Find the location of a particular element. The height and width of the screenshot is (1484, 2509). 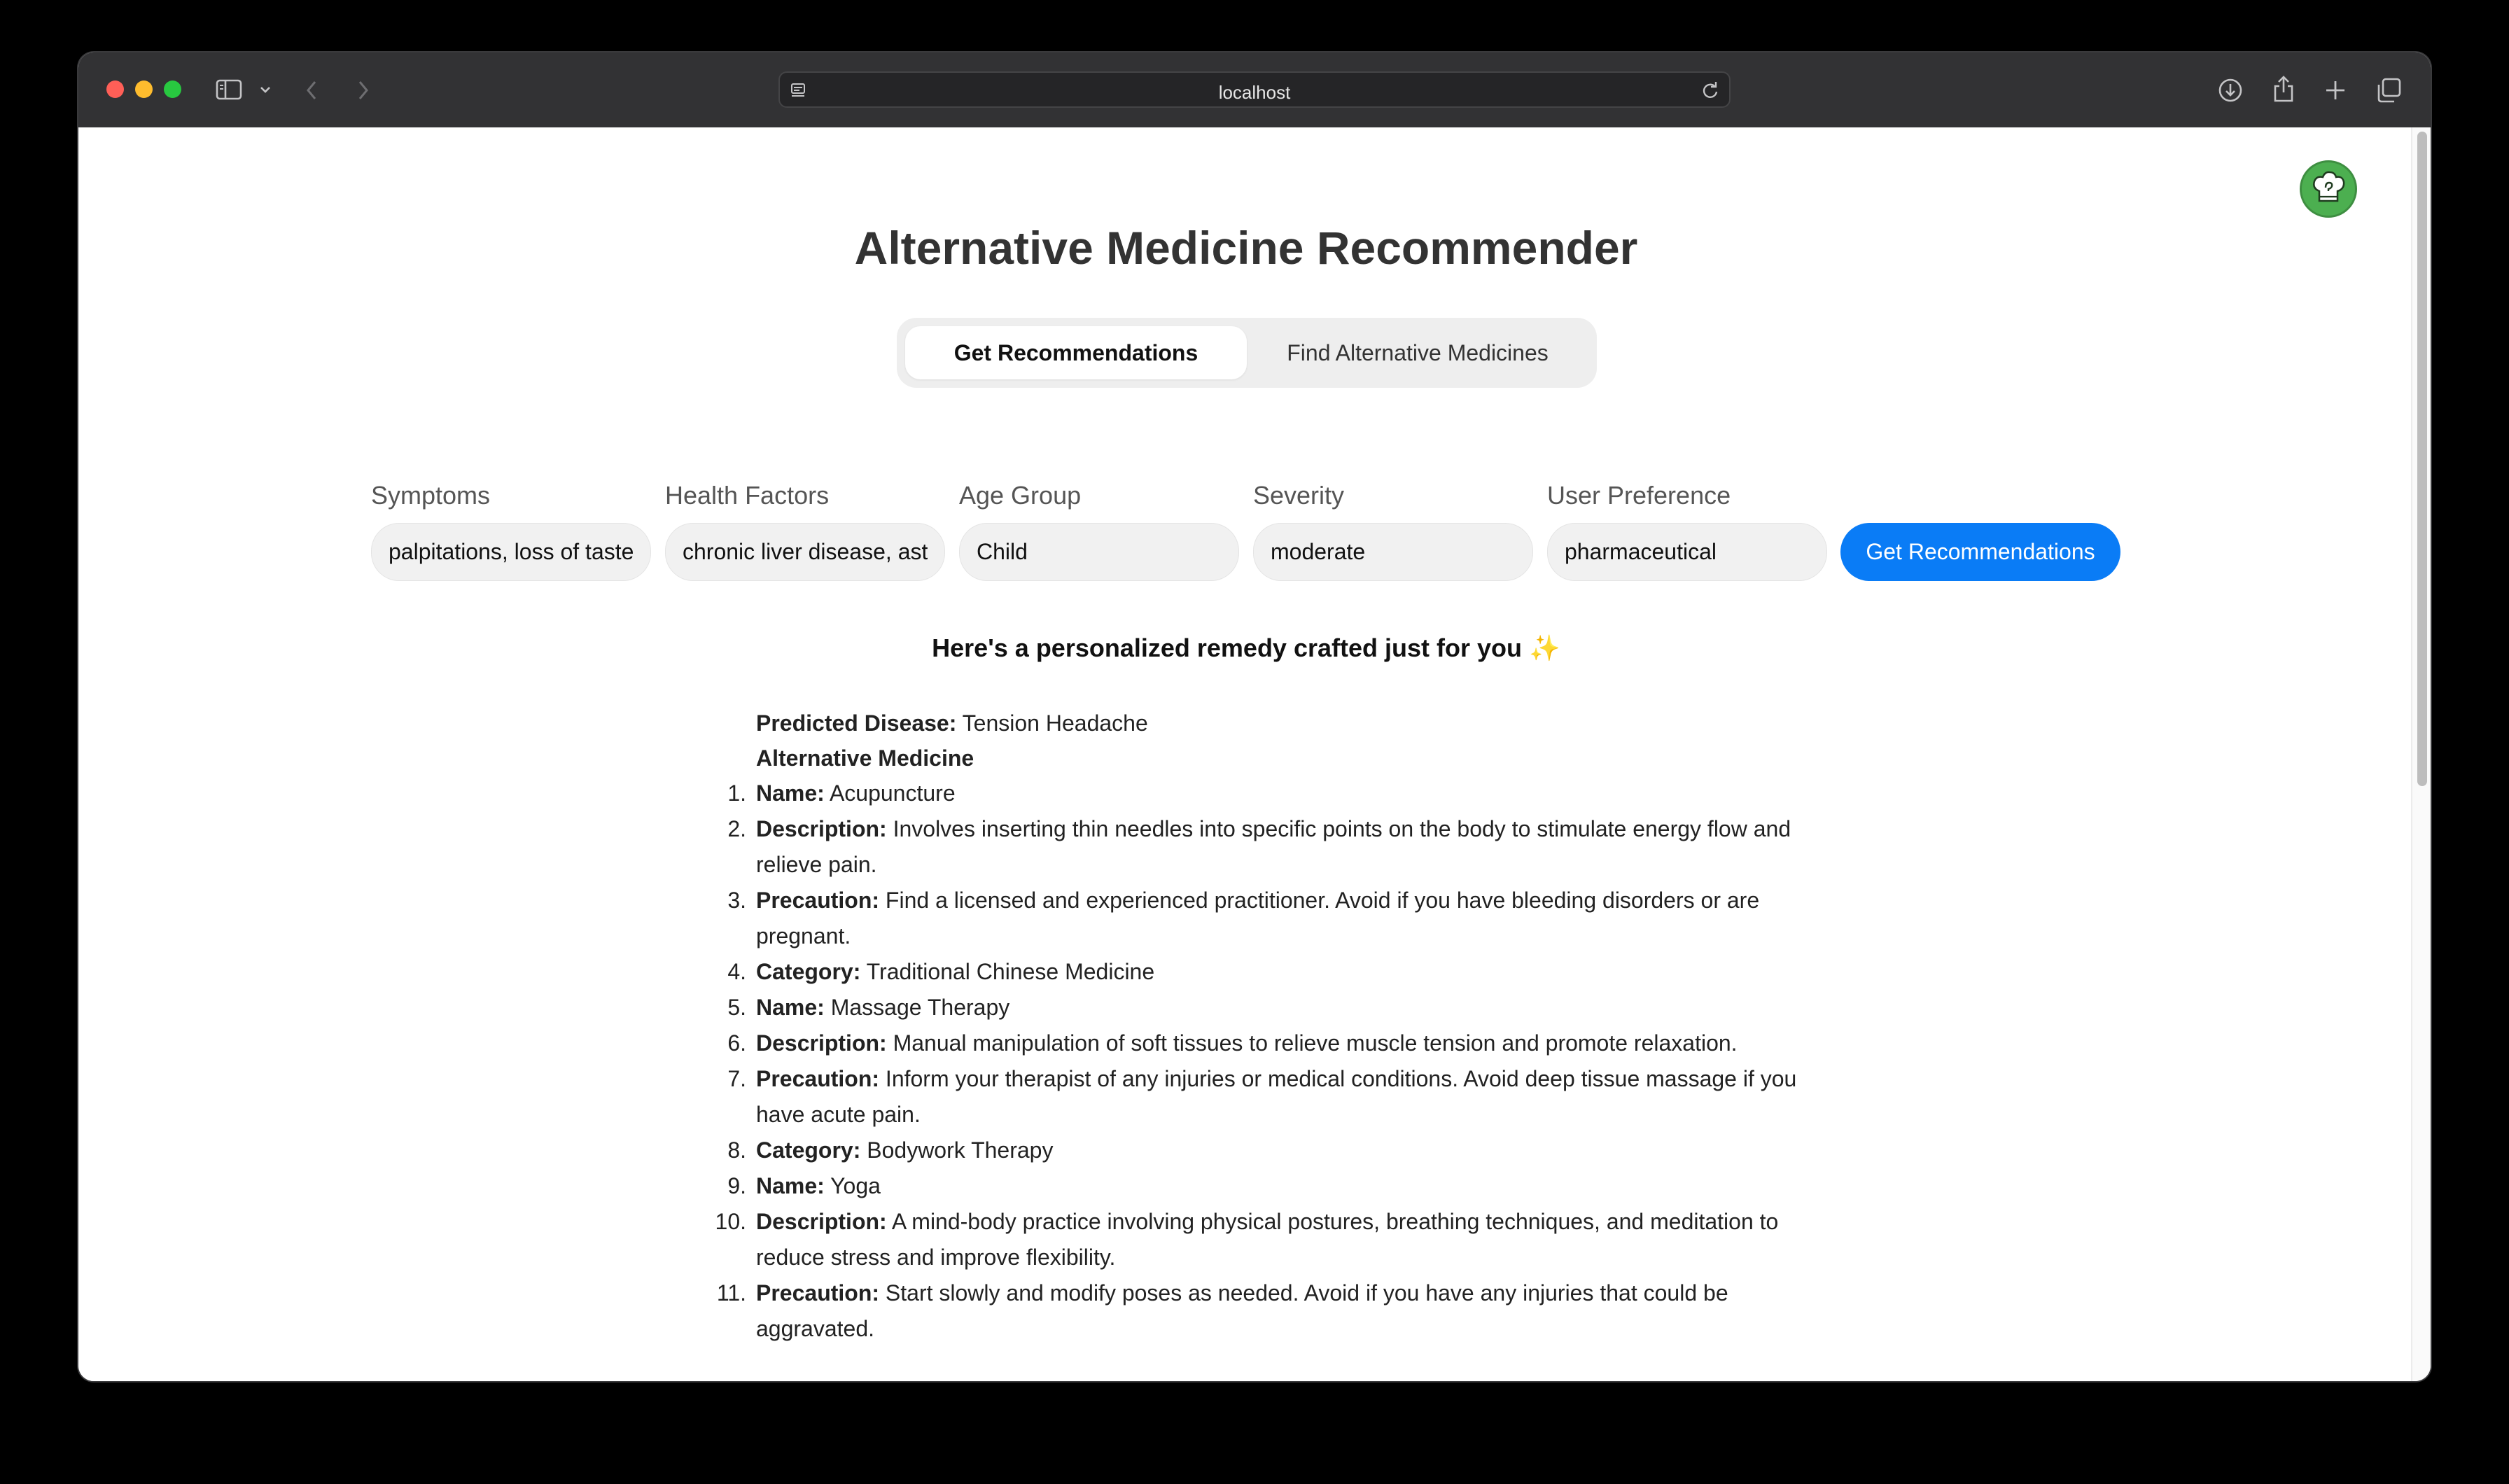

download-icon is located at coordinates (2230, 90).